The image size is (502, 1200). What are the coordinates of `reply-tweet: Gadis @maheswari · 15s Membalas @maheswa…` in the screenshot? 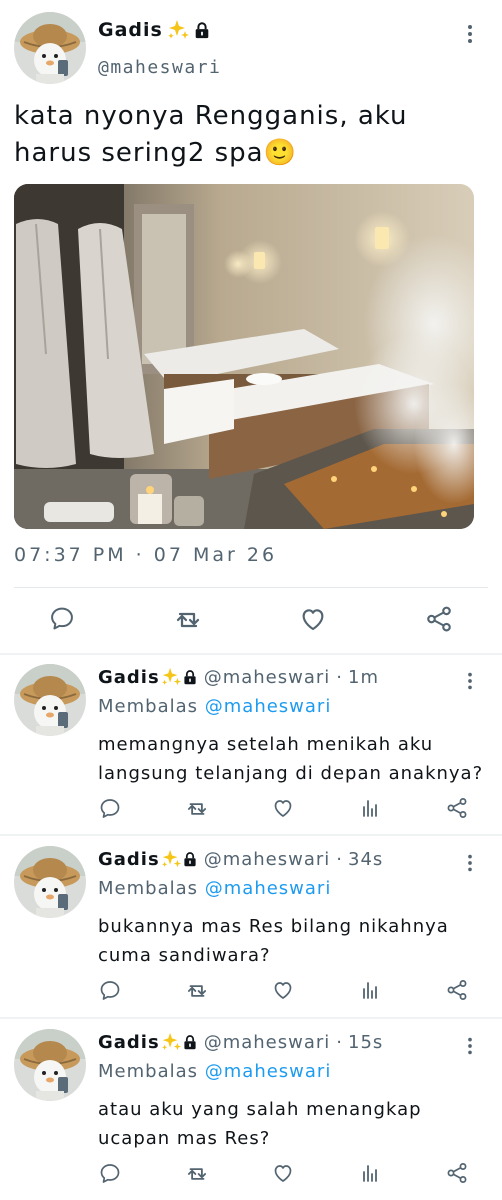 It's located at (251, 1110).